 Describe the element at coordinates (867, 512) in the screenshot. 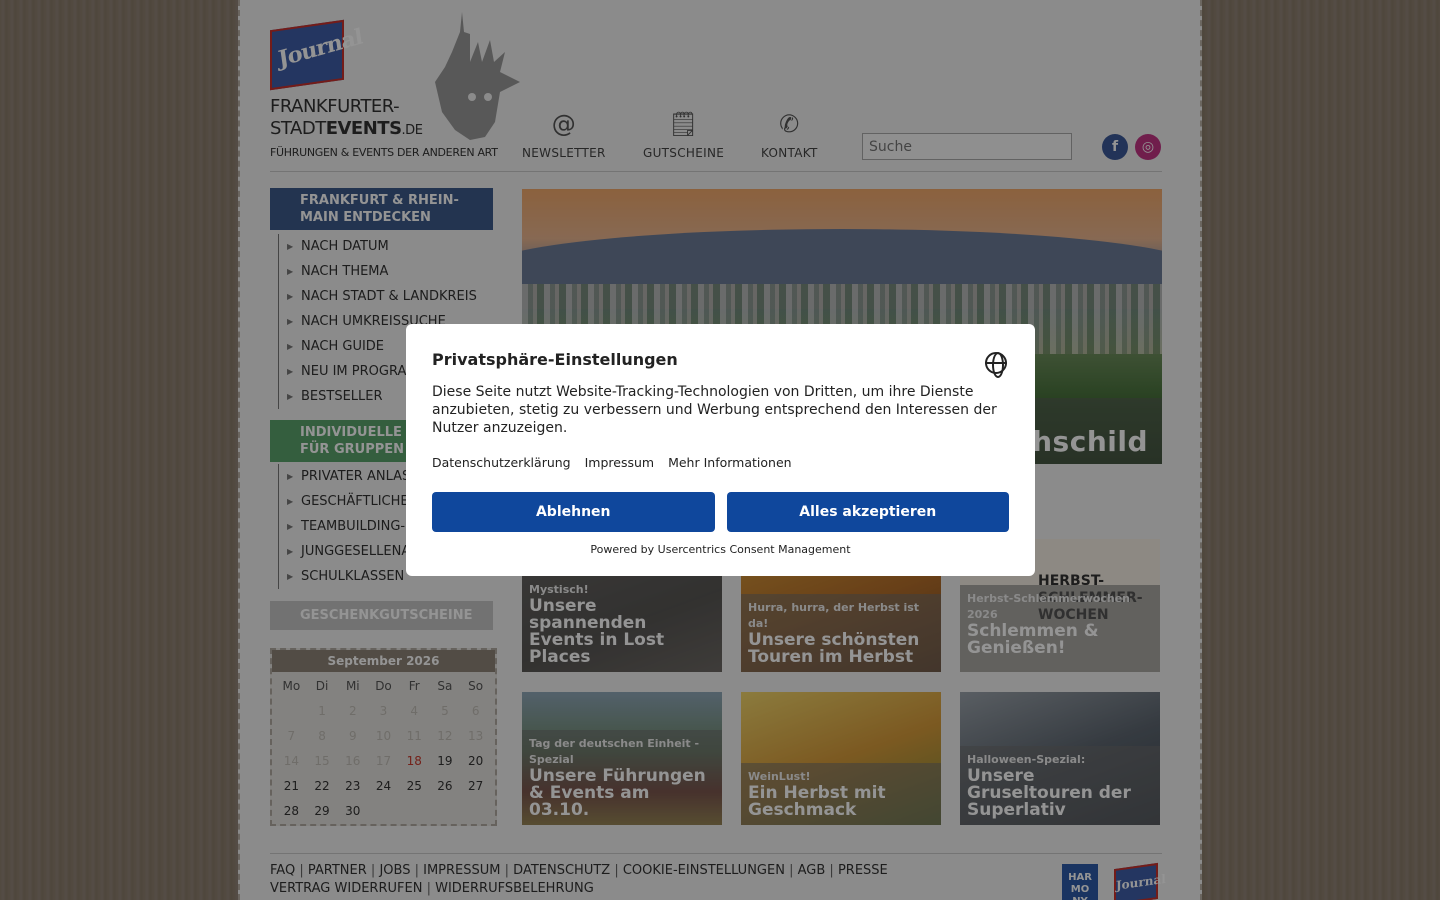

I see `accept-all-button: Alles akzeptieren` at that location.